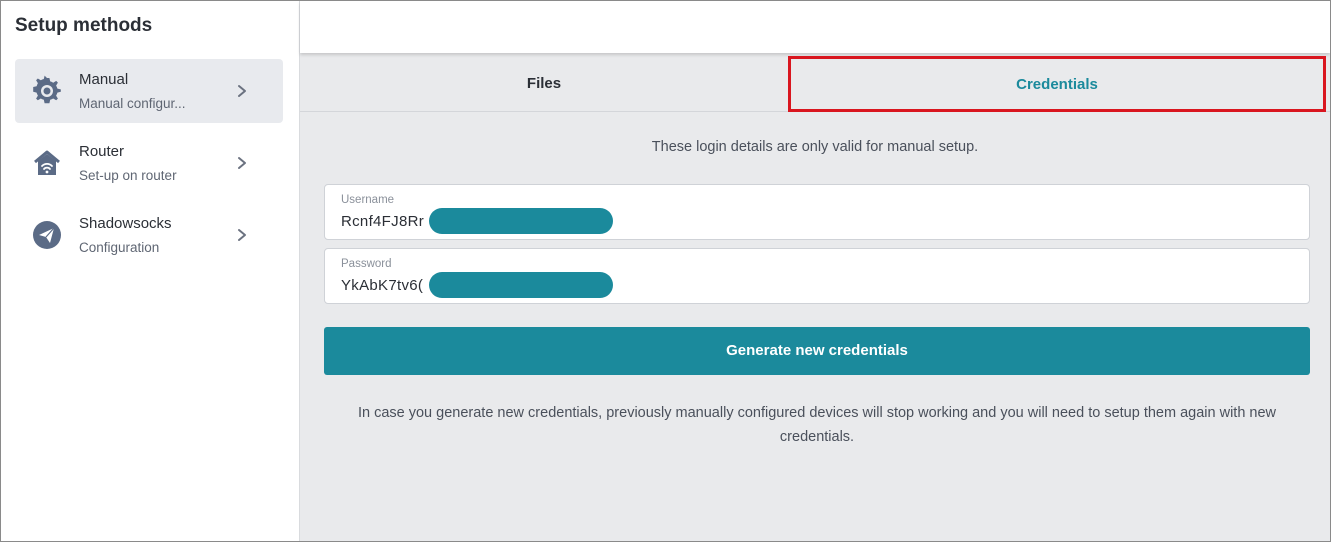 This screenshot has width=1331, height=542. I want to click on username-label: Username, so click(368, 200).